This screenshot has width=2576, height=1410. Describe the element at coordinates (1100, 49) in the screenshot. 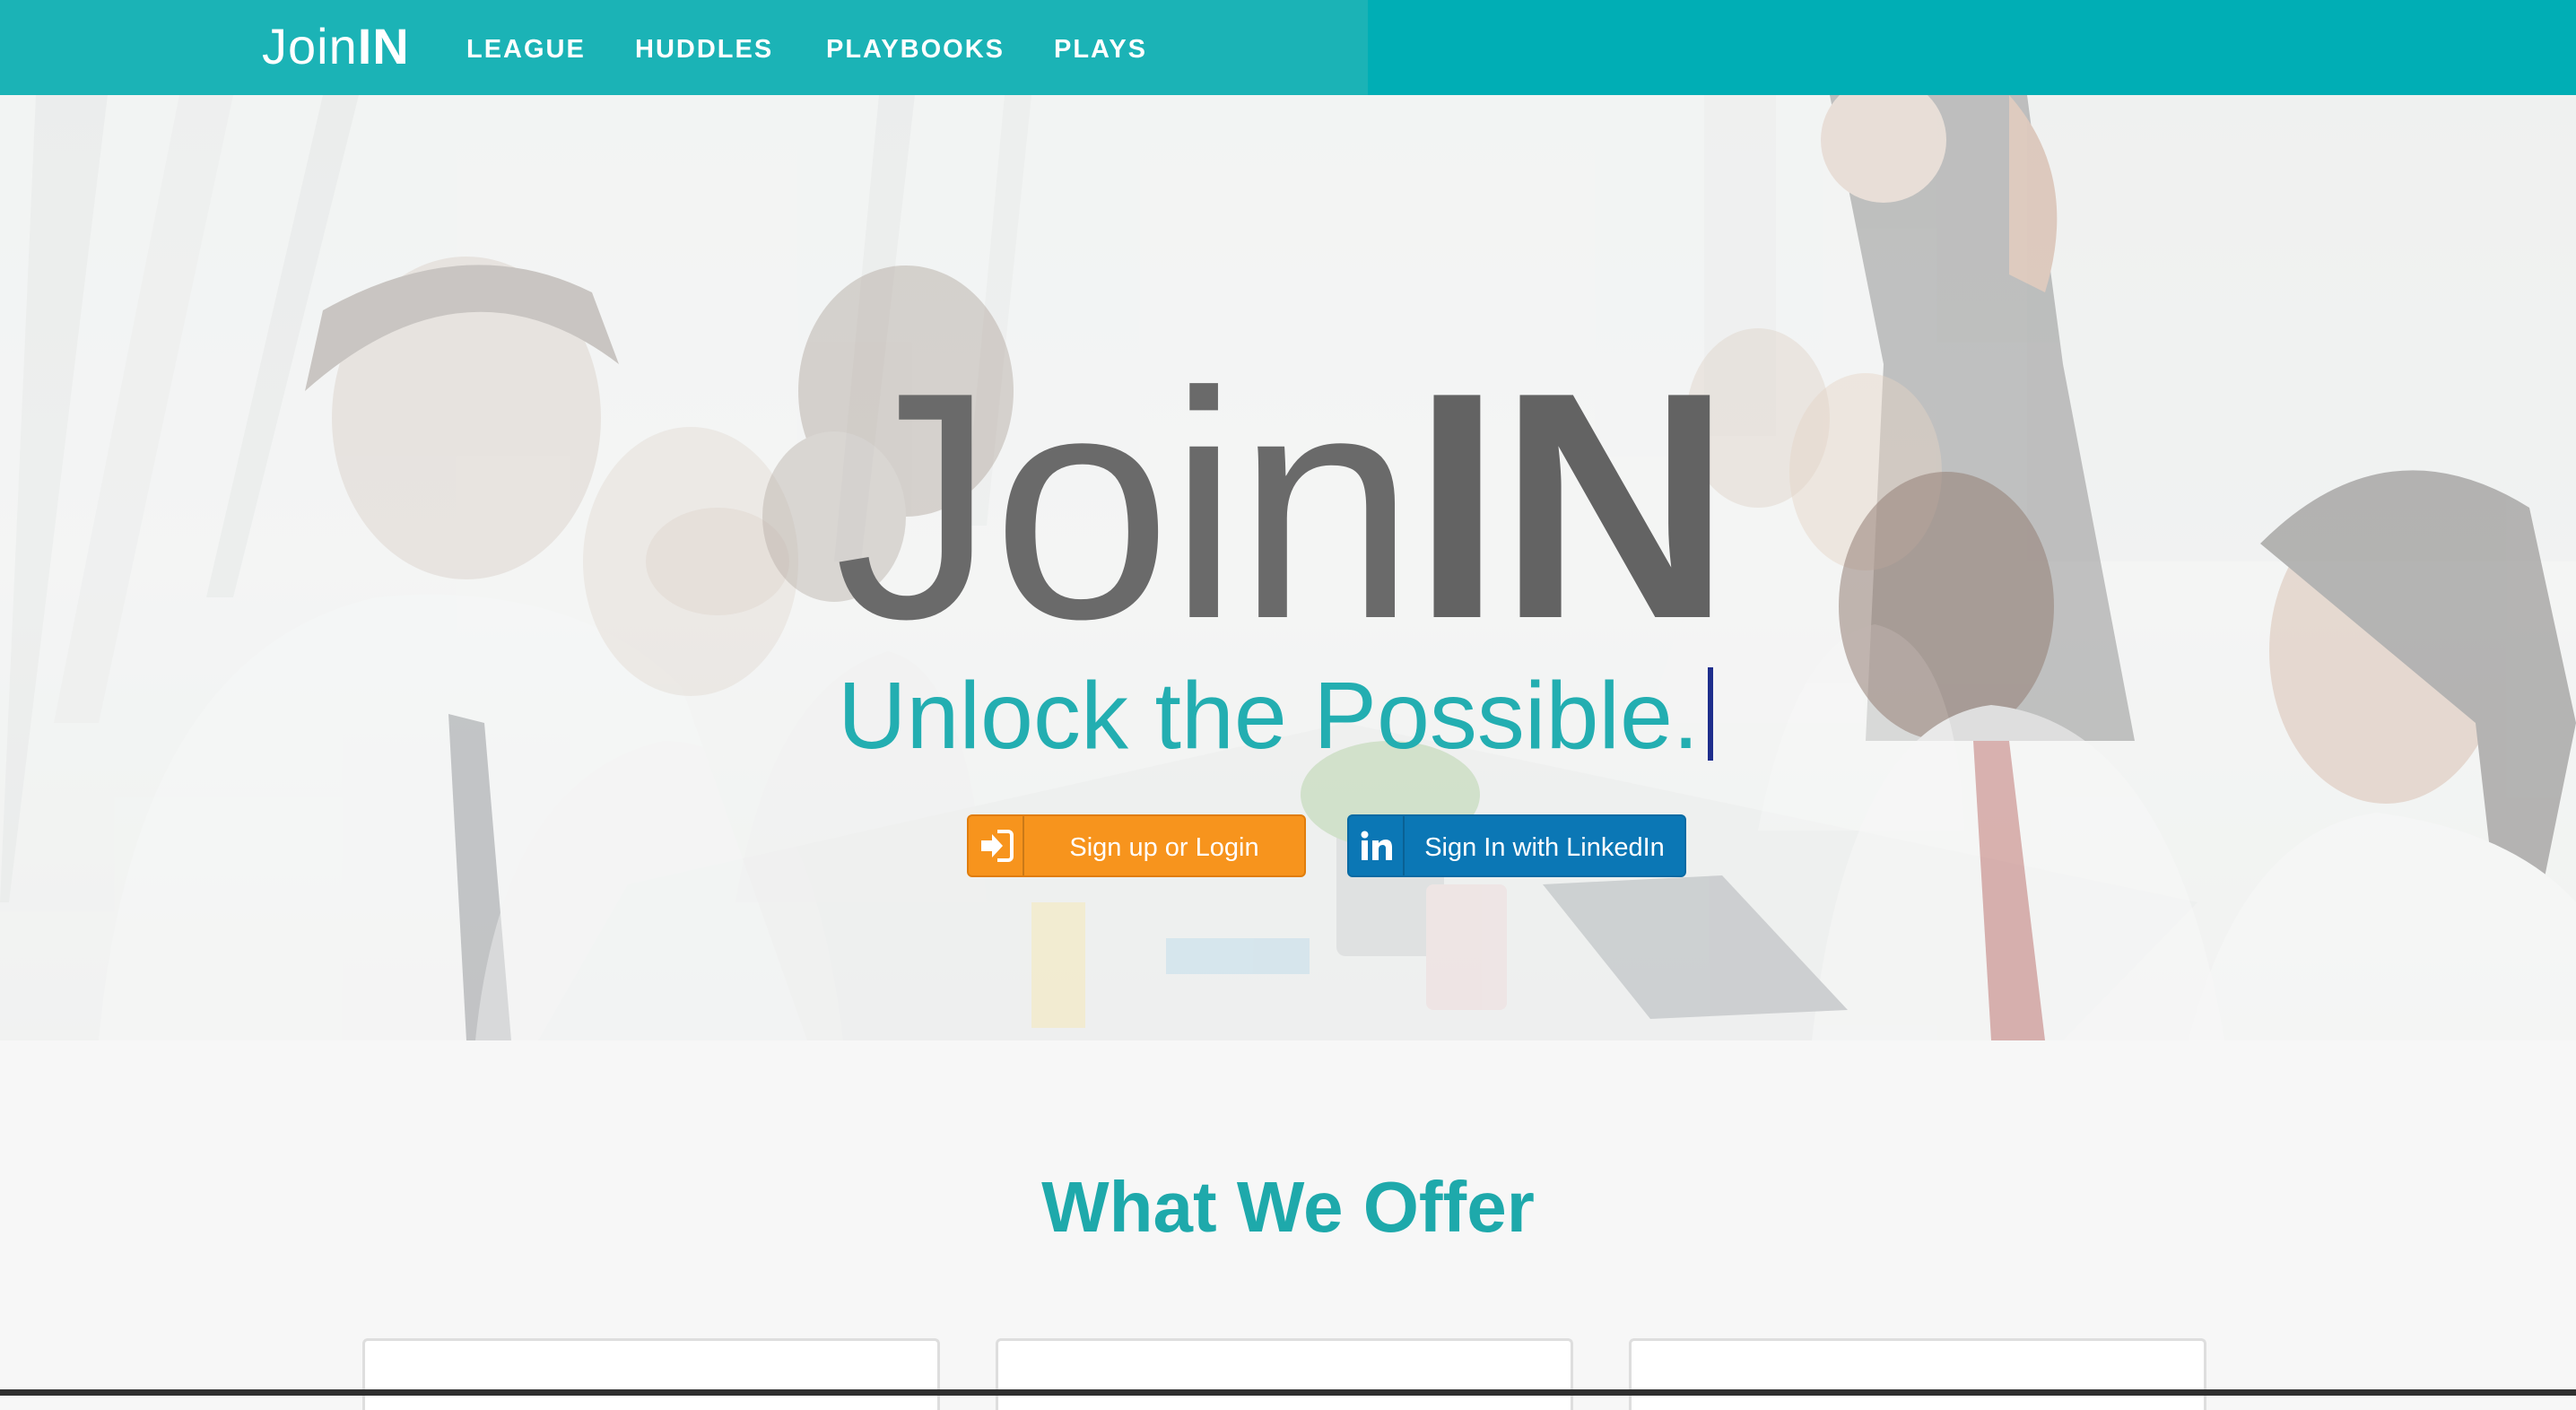

I see `nav-item-plays: PLAYS` at that location.